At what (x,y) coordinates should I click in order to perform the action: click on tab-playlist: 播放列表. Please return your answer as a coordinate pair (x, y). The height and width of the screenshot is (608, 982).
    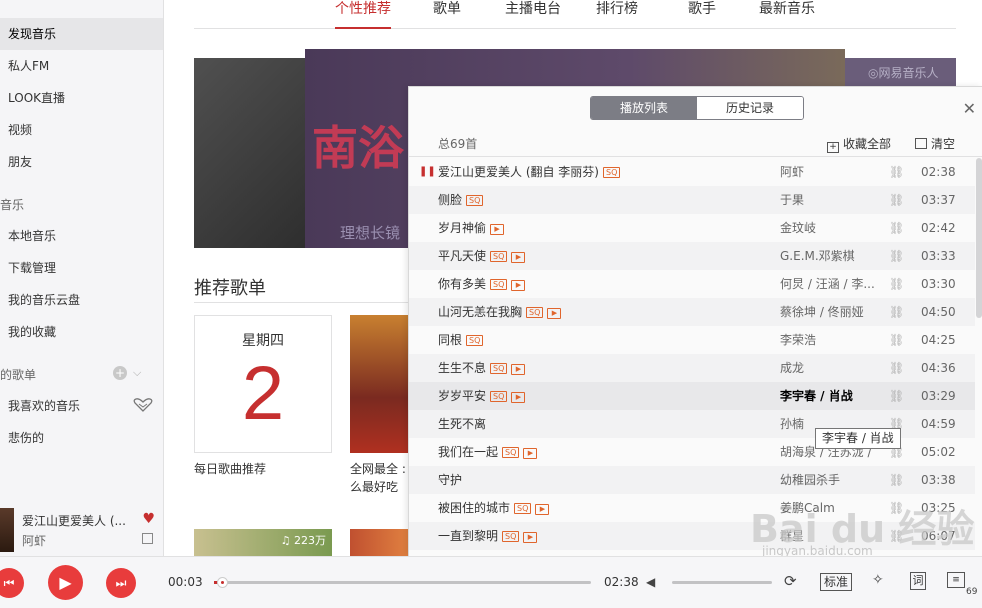
    Looking at the image, I should click on (644, 108).